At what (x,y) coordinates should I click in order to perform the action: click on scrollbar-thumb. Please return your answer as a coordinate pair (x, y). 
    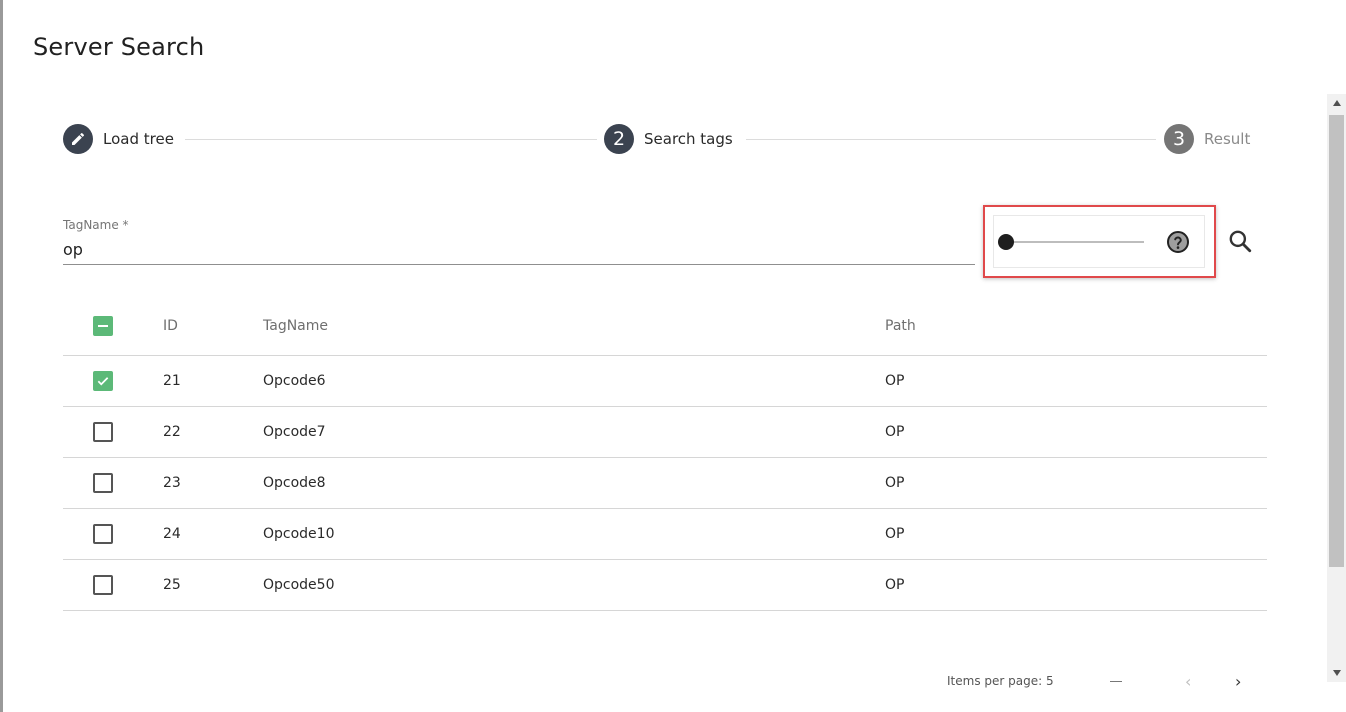
    Looking at the image, I should click on (1336, 341).